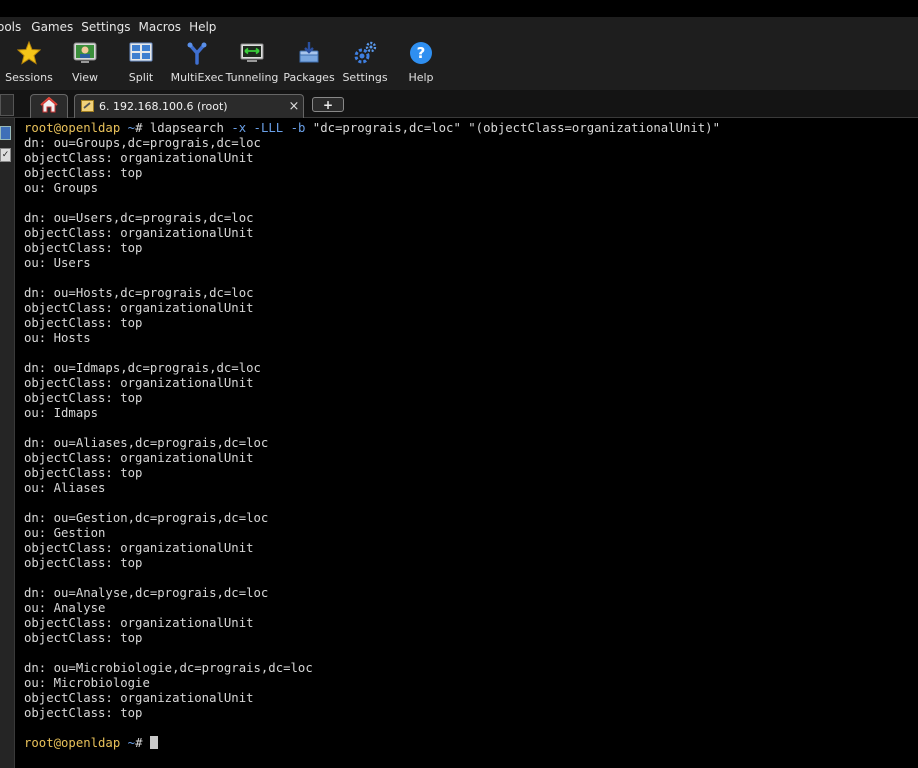 This screenshot has width=918, height=768. I want to click on output-line: ou: Groups, so click(61, 188).